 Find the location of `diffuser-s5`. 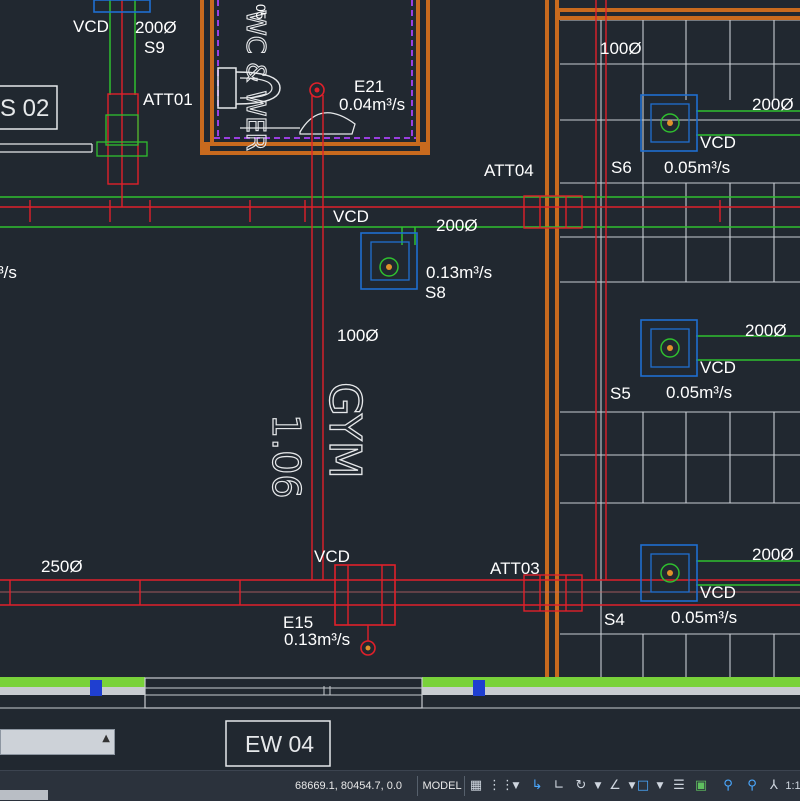

diffuser-s5 is located at coordinates (669, 348).